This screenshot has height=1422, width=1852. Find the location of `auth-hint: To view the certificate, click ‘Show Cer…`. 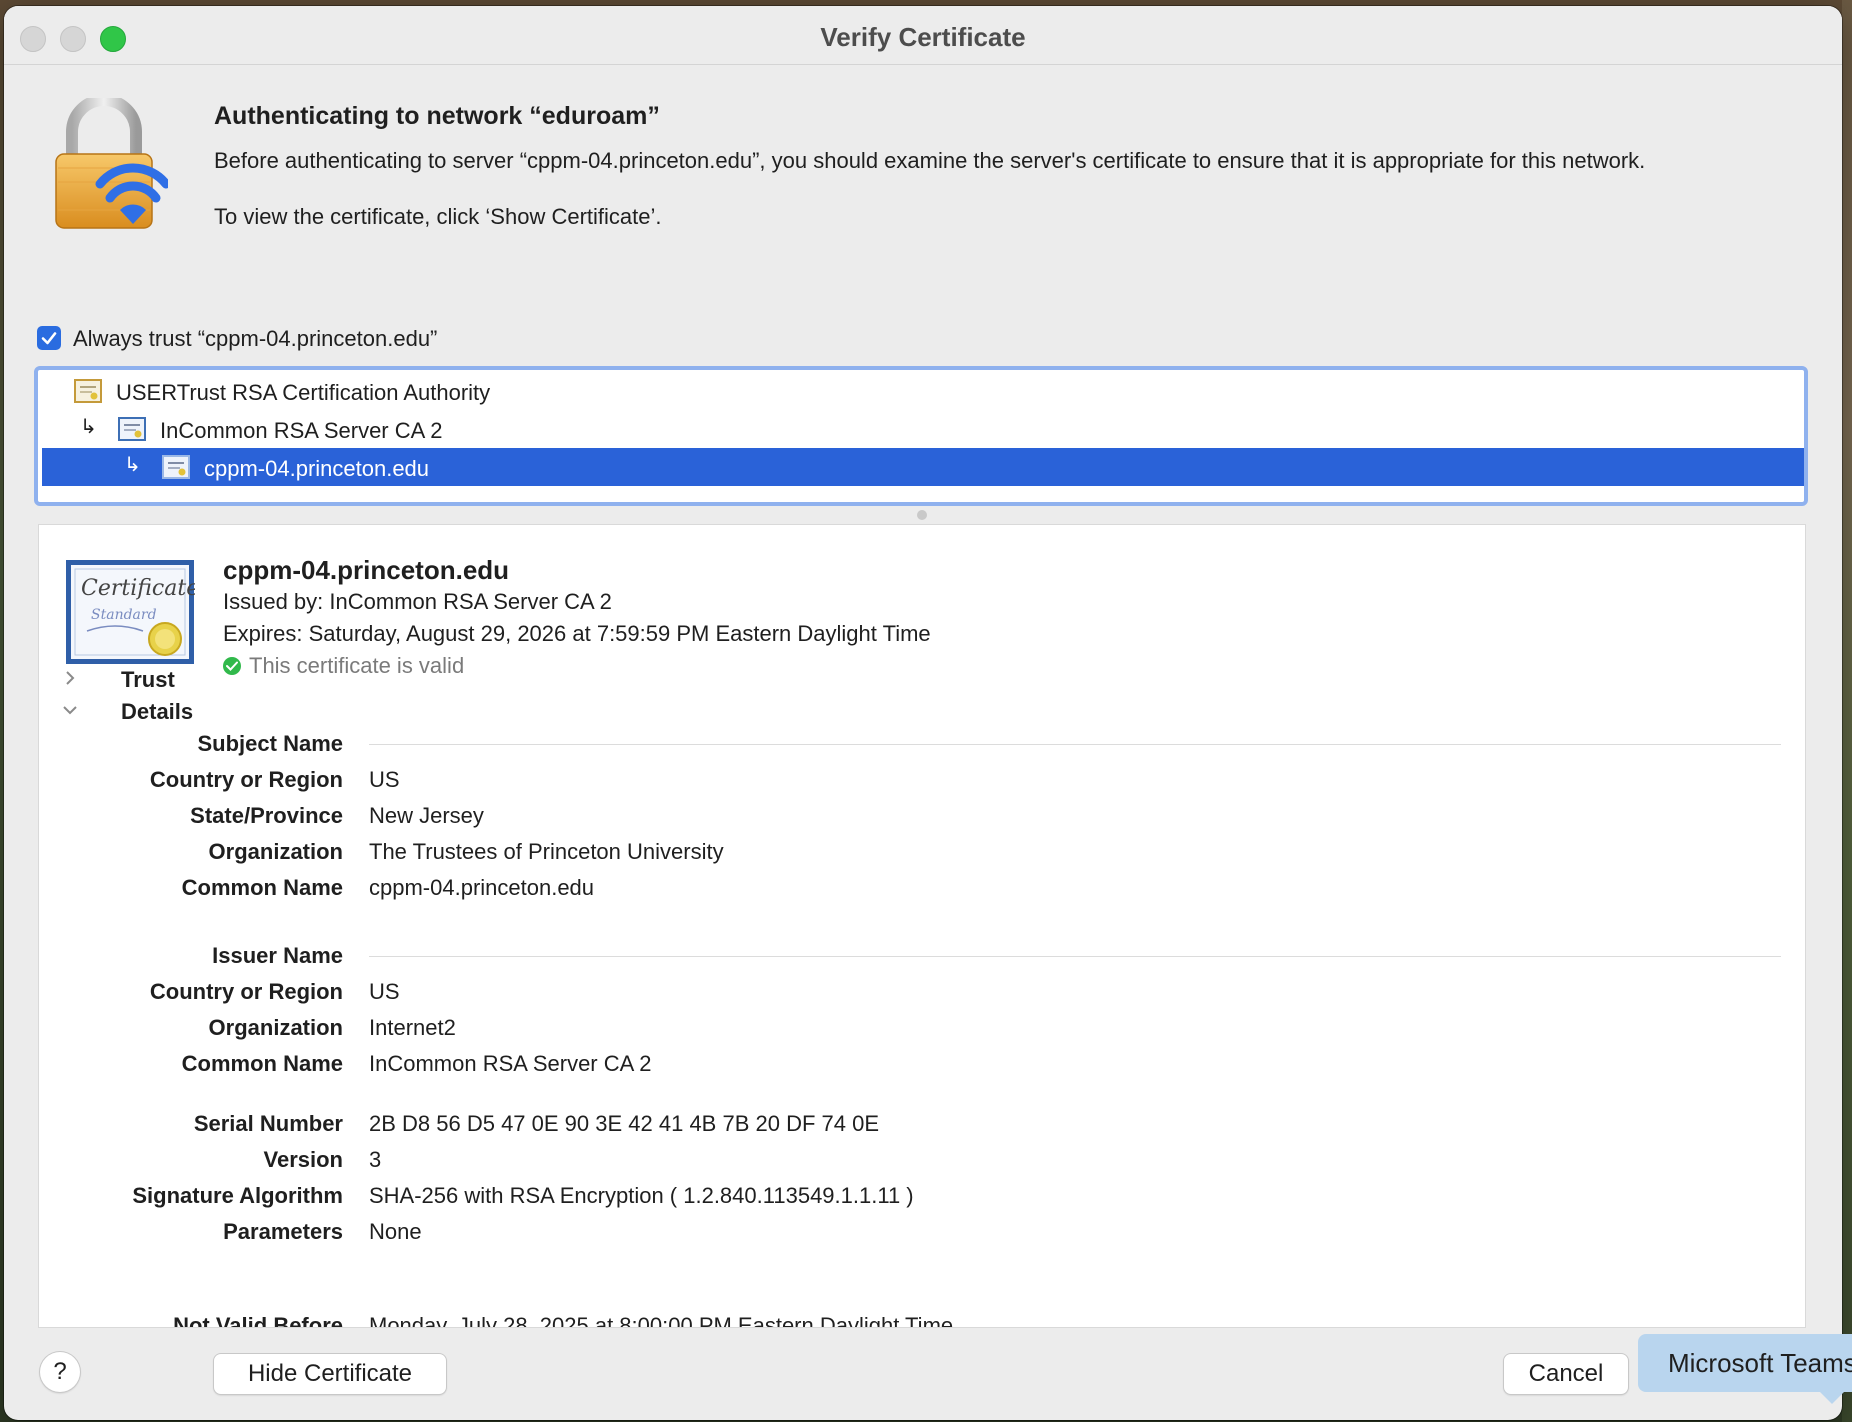

auth-hint: To view the certificate, click ‘Show Cer… is located at coordinates (438, 216).